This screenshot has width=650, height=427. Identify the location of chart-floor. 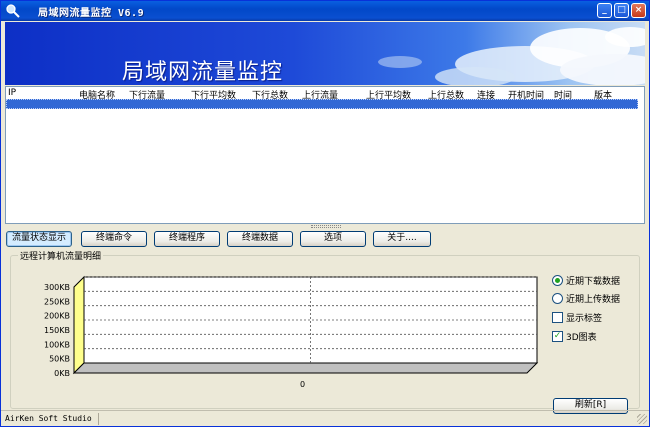
(305, 368).